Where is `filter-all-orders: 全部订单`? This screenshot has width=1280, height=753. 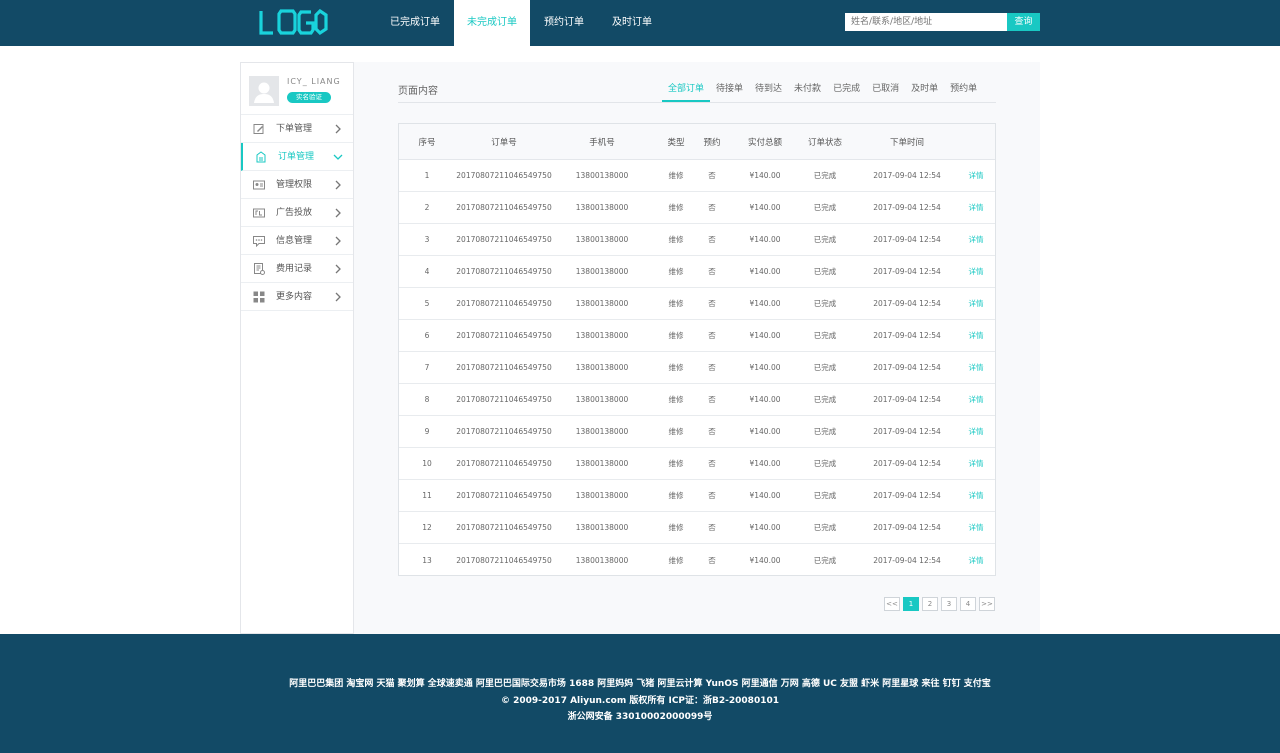 filter-all-orders: 全部订单 is located at coordinates (686, 92).